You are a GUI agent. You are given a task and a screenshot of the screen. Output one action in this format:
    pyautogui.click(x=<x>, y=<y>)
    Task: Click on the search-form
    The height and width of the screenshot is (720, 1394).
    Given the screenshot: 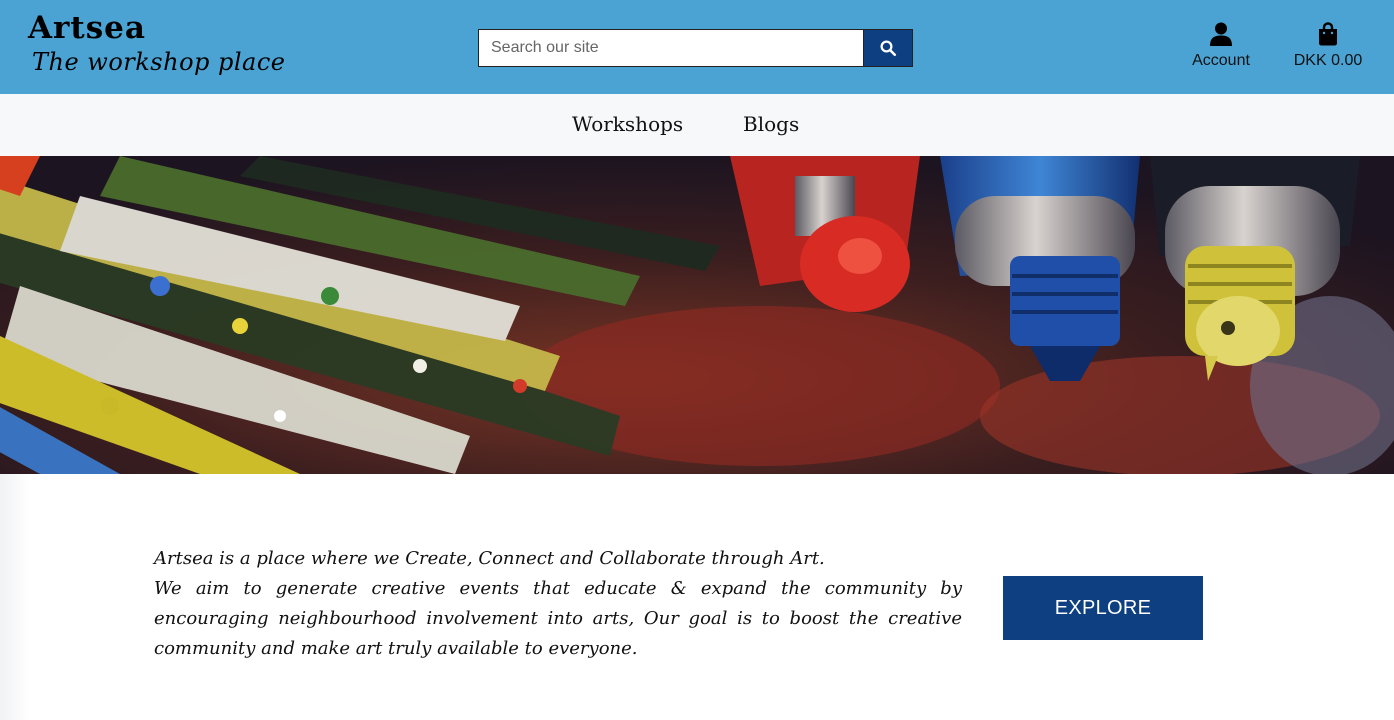 What is the action you would take?
    pyautogui.click(x=695, y=48)
    